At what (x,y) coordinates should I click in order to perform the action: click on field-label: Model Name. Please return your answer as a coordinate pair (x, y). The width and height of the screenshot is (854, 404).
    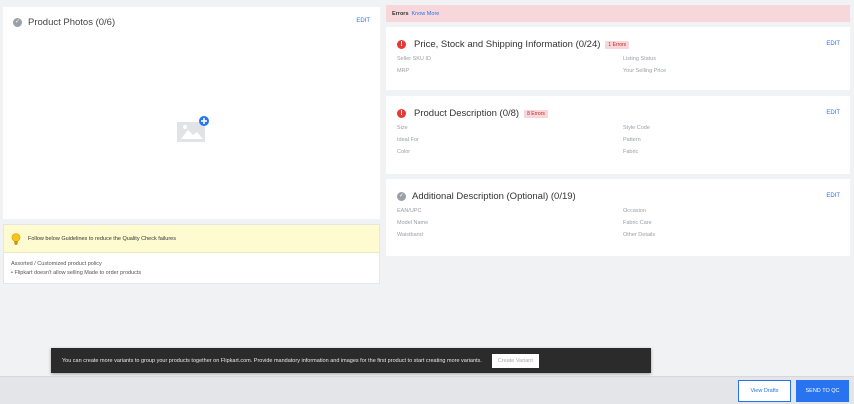
    Looking at the image, I should click on (413, 223).